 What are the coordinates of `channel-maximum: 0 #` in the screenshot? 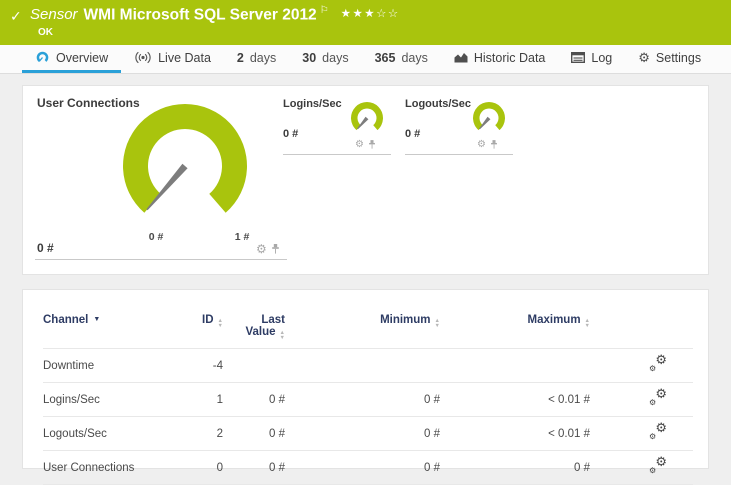 It's located at (582, 467).